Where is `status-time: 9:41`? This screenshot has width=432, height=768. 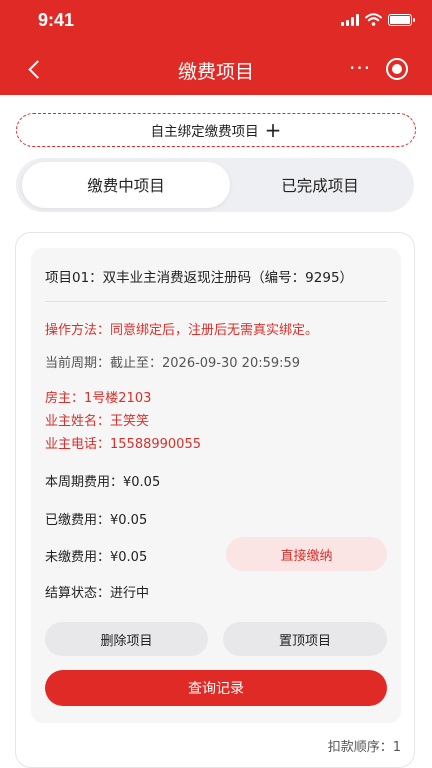
status-time: 9:41 is located at coordinates (56, 20).